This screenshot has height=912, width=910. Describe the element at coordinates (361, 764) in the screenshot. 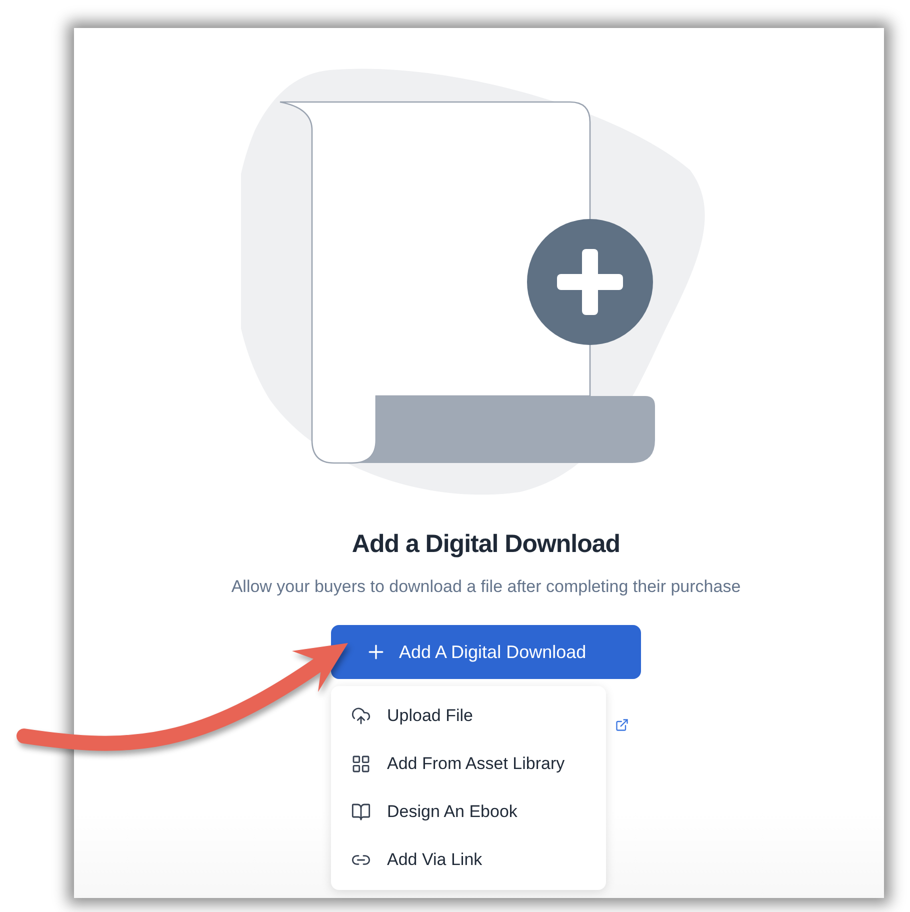

I see `grid-icon` at that location.